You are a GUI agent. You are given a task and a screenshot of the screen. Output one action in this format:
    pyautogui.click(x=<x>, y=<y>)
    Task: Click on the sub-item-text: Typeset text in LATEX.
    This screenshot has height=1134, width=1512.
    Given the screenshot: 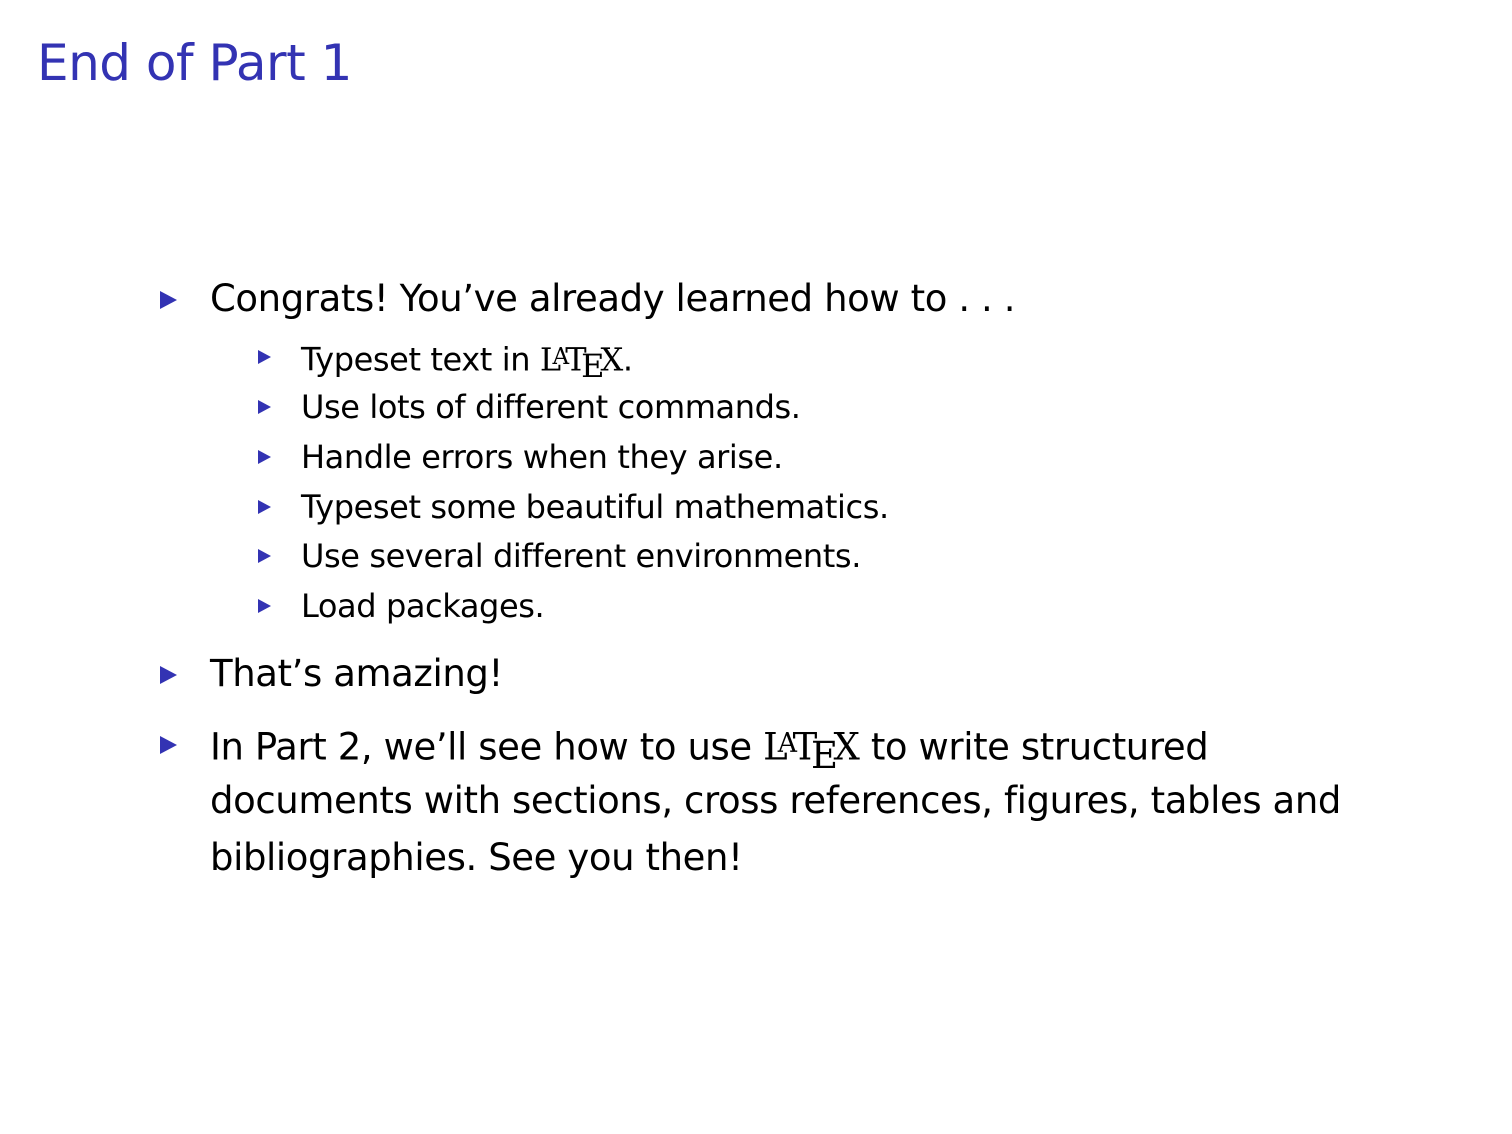 What is the action you would take?
    pyautogui.click(x=467, y=361)
    